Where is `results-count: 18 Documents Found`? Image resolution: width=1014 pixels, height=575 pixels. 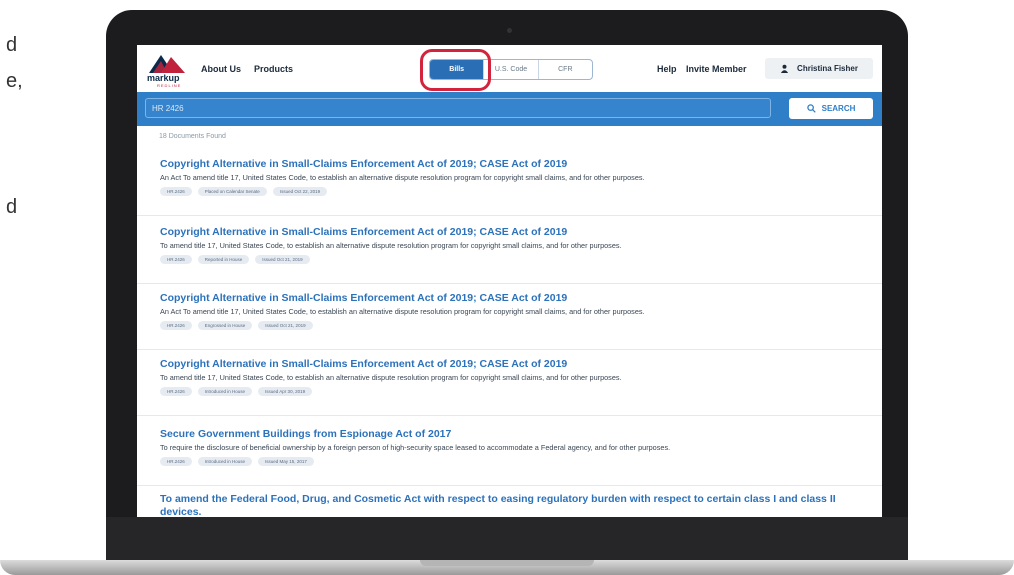 results-count: 18 Documents Found is located at coordinates (192, 136).